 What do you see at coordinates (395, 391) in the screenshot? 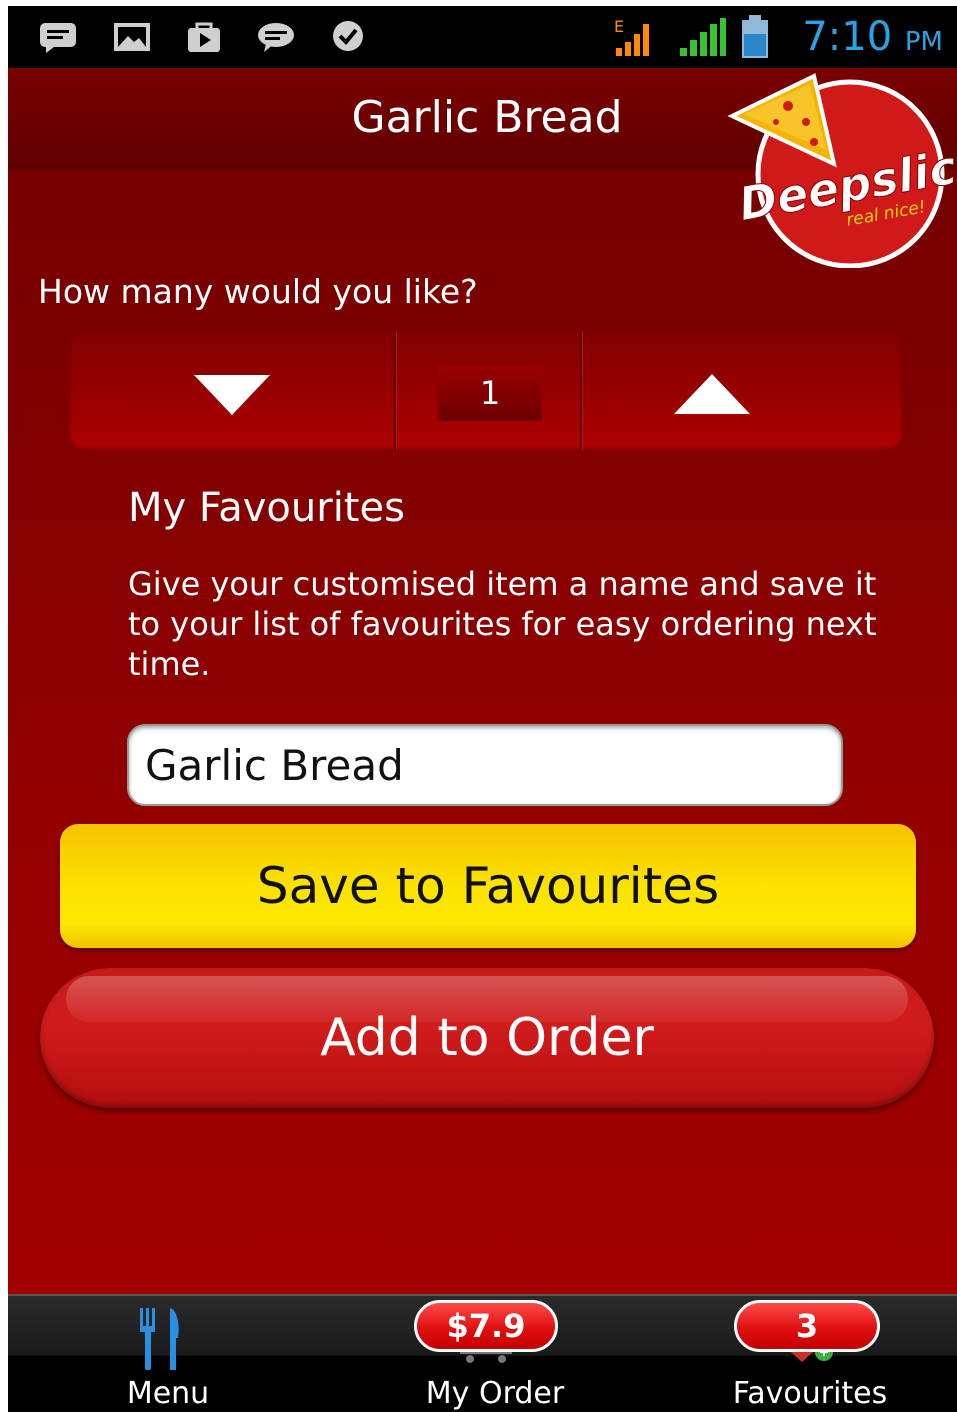
I see `stepper-divider` at bounding box center [395, 391].